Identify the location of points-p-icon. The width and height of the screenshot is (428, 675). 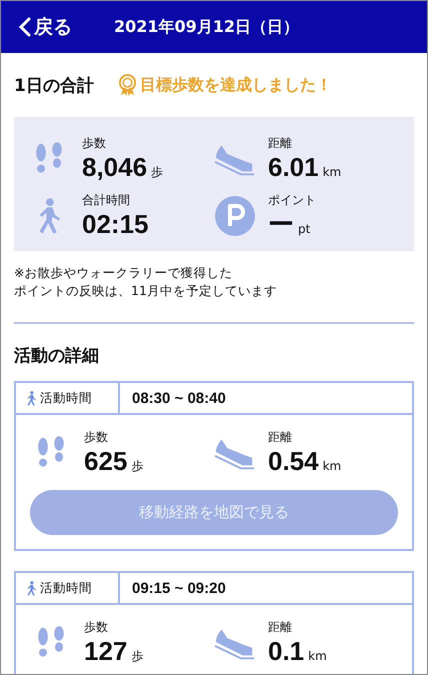
(235, 216).